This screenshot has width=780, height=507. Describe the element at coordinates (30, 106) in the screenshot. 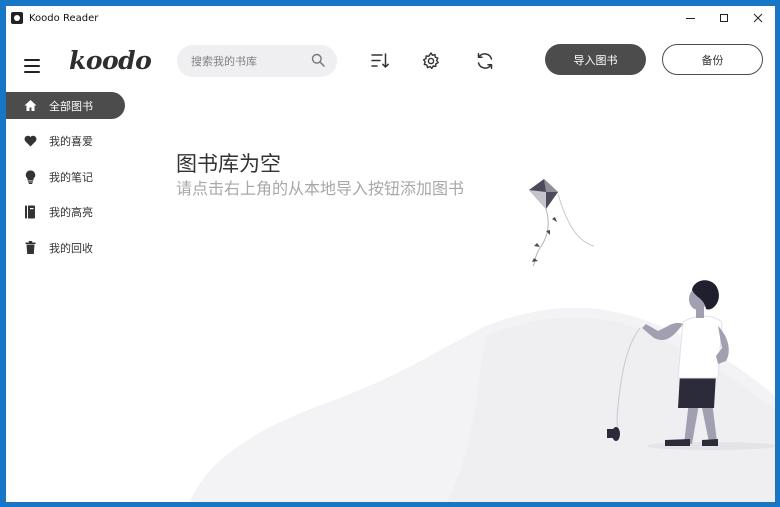

I see `home-icon` at that location.